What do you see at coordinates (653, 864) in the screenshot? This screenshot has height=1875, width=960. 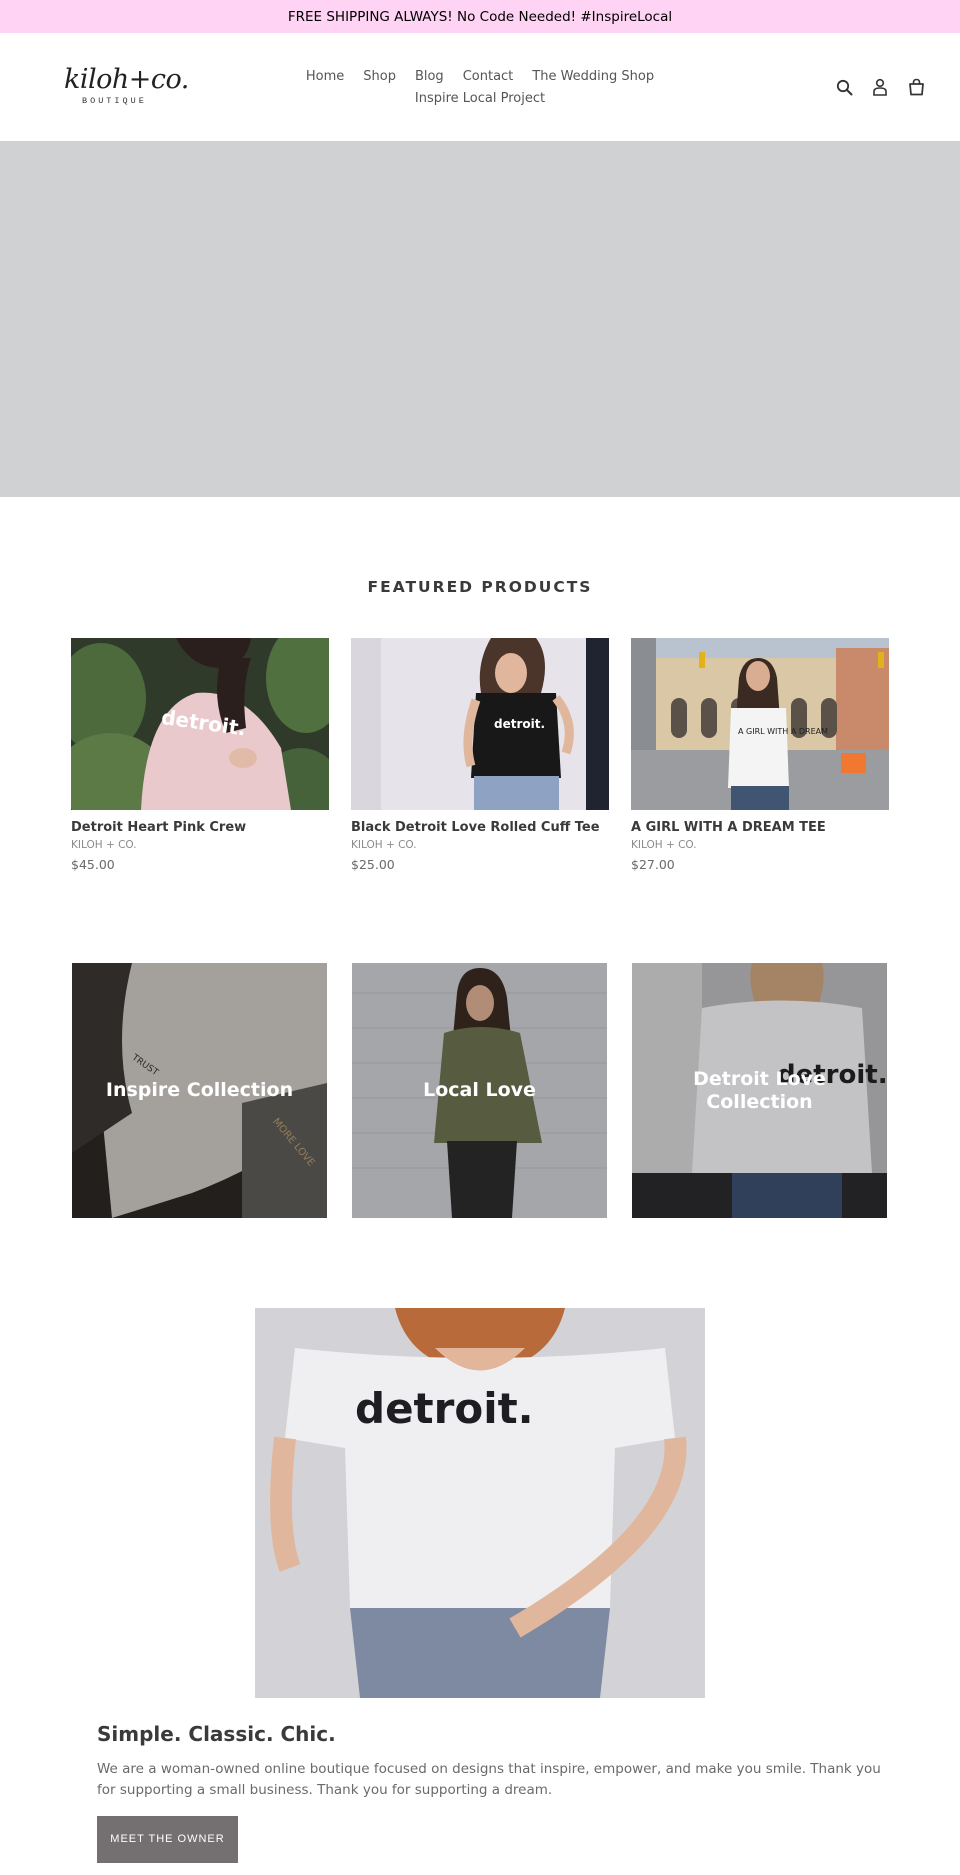 I see `product-price: $27.00` at bounding box center [653, 864].